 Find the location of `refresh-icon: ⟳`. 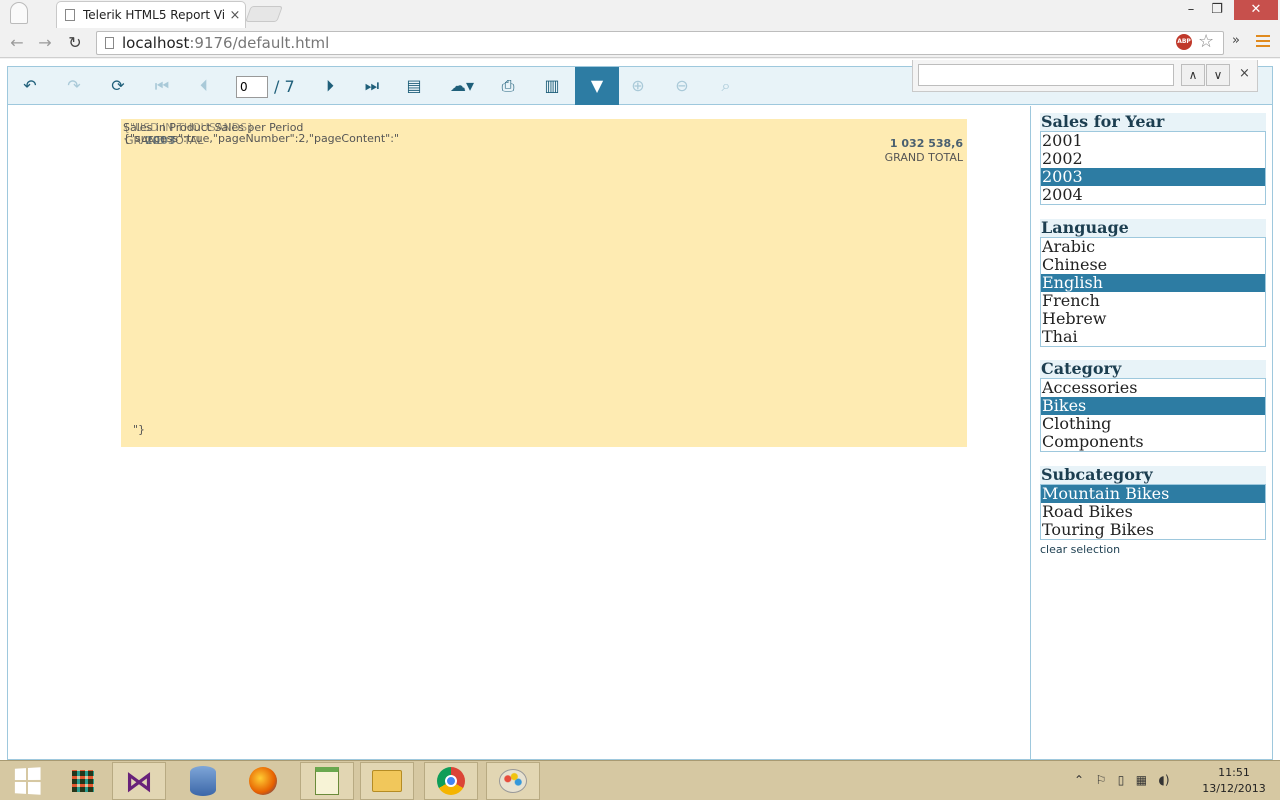

refresh-icon: ⟳ is located at coordinates (118, 86).